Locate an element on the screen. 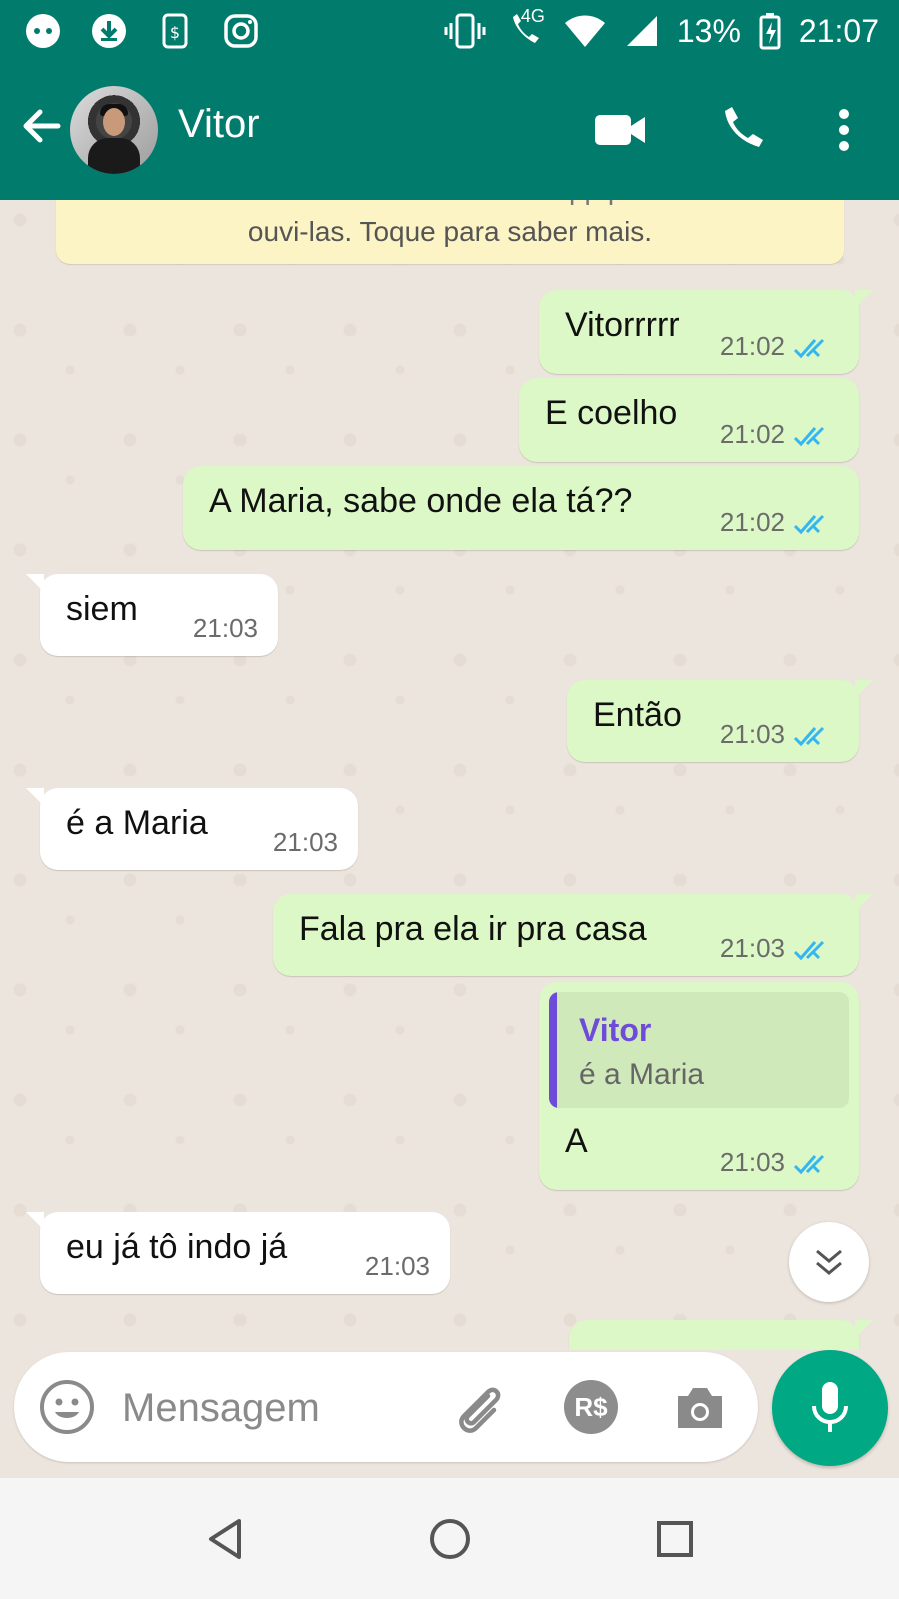 This screenshot has width=899, height=1599. network-indicator: 4G is located at coordinates (525, 29).